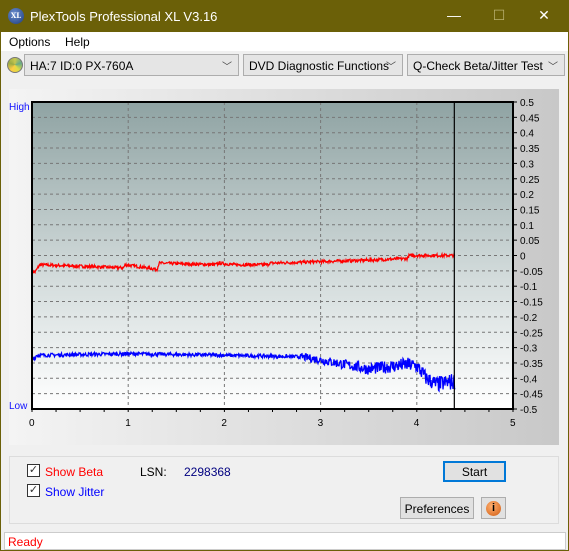  What do you see at coordinates (529, 379) in the screenshot?
I see `y-tick-label: -0.4` at bounding box center [529, 379].